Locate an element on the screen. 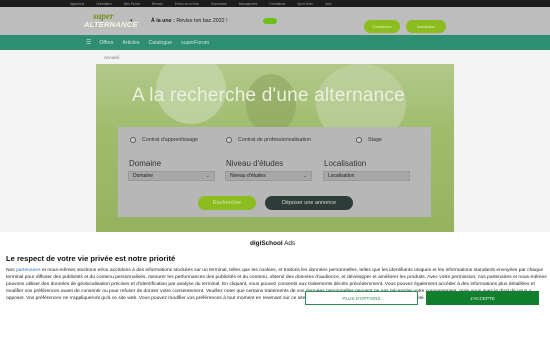 The height and width of the screenshot is (344, 550). contract-option-stage: Stage is located at coordinates (369, 140).